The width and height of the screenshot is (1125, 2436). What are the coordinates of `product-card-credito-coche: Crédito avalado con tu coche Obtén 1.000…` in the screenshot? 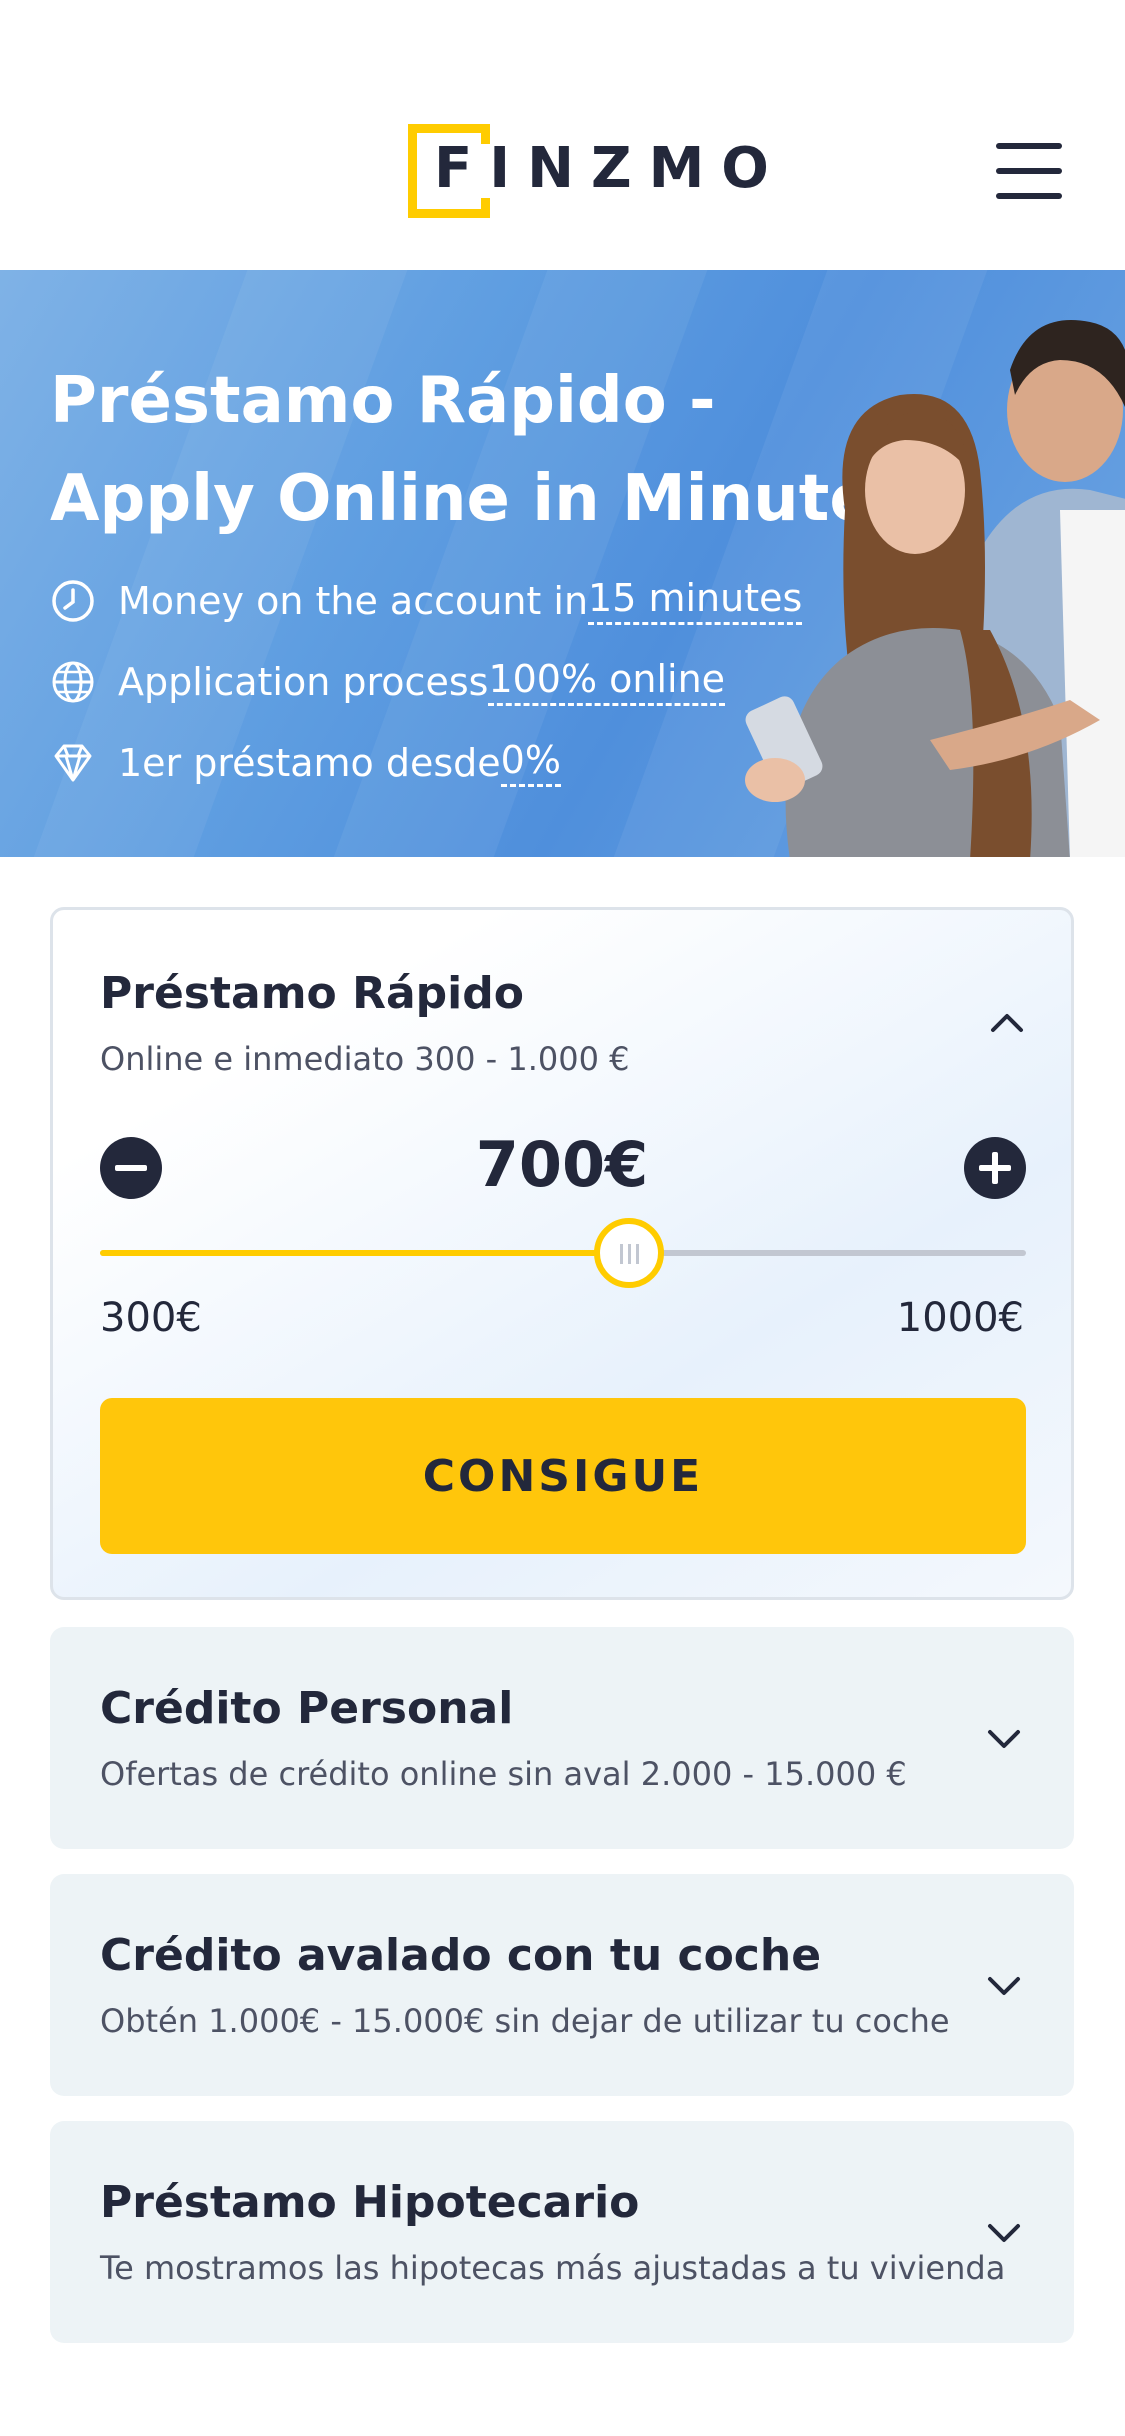 It's located at (562, 1985).